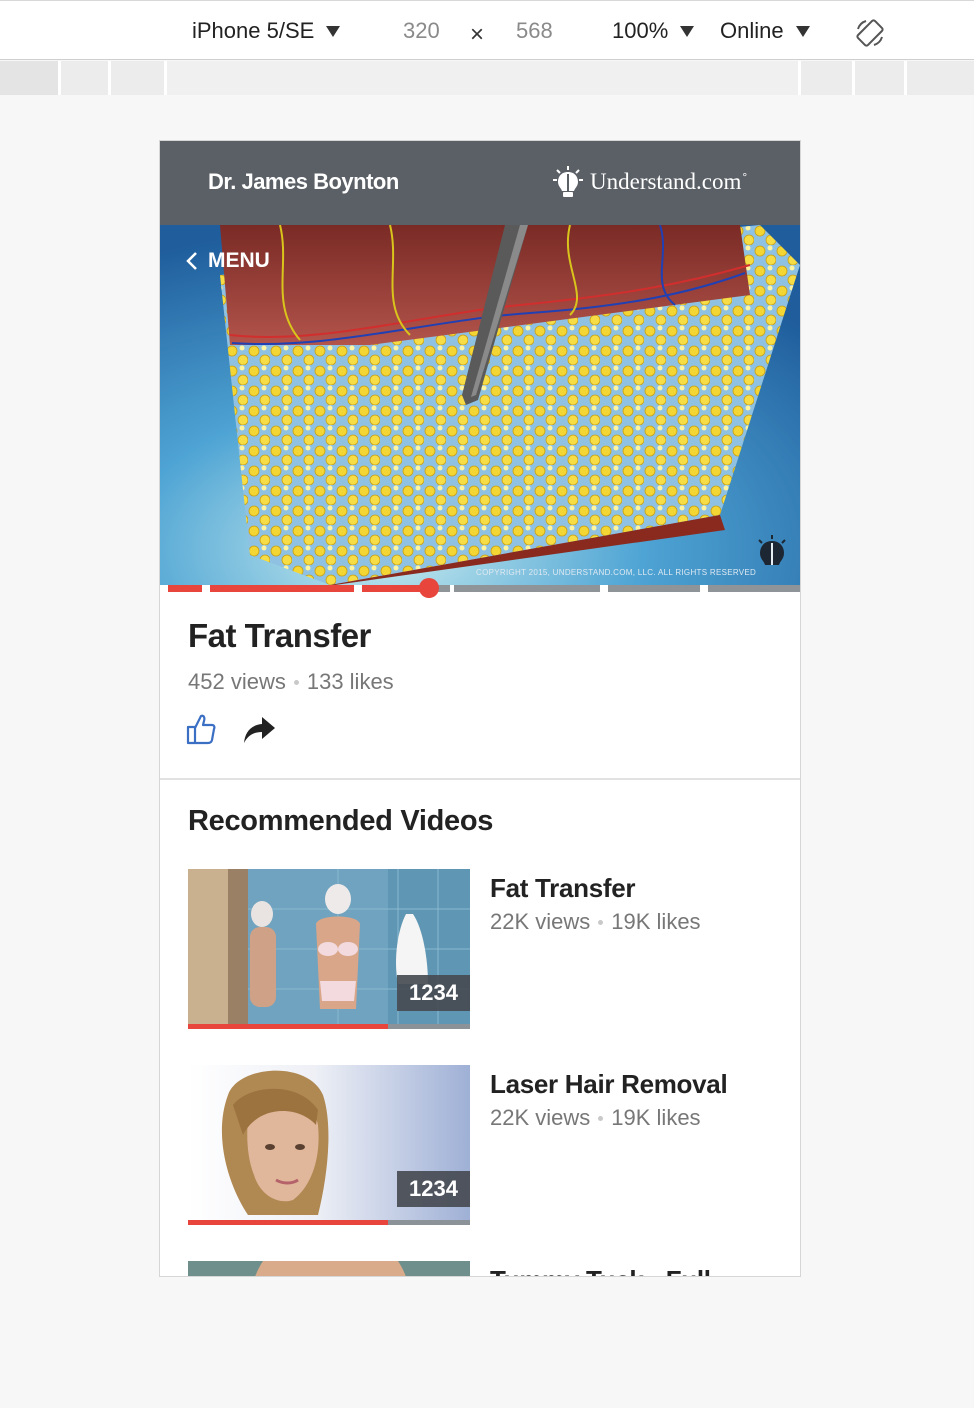  I want to click on chapter-progress-bar, so click(480, 588).